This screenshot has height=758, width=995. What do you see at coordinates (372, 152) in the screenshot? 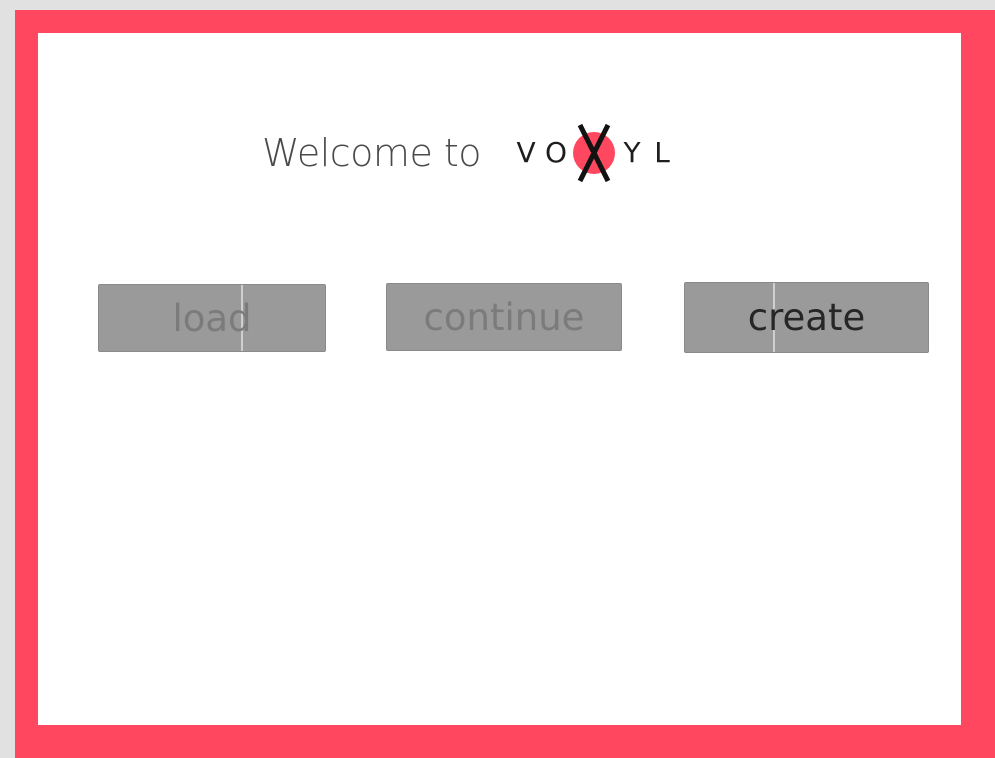
I see `welcome-text: Welcome to` at bounding box center [372, 152].